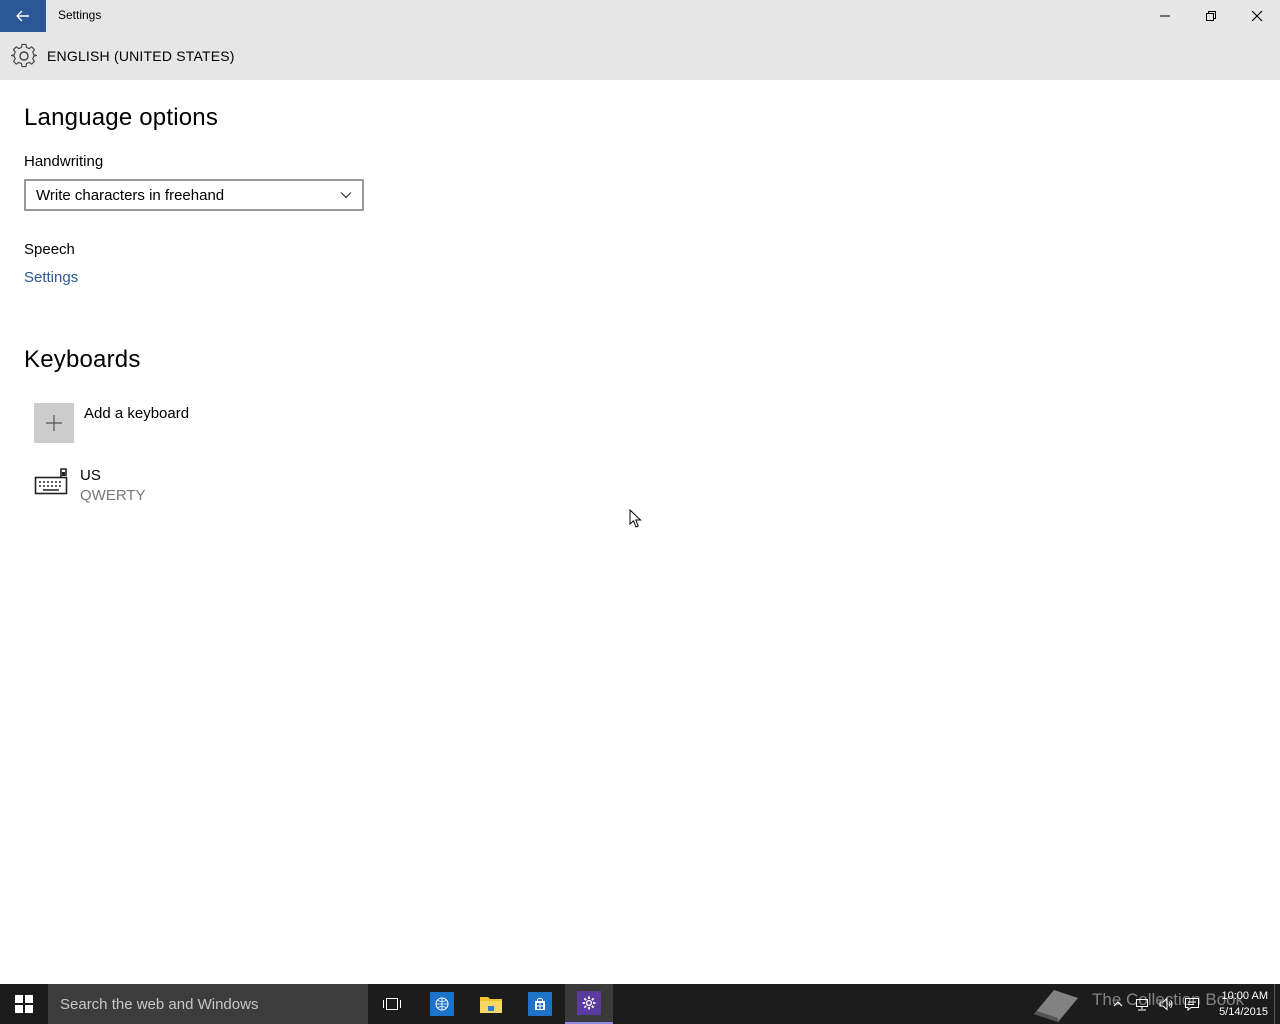 Image resolution: width=1280 pixels, height=1024 pixels. I want to click on back-arrow-icon, so click(22, 16).